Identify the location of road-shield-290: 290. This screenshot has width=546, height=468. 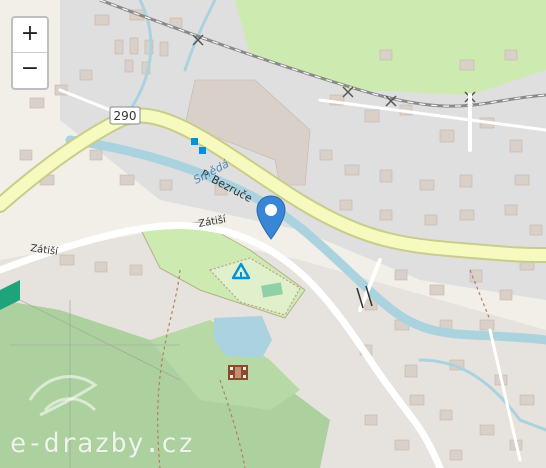
(125, 115).